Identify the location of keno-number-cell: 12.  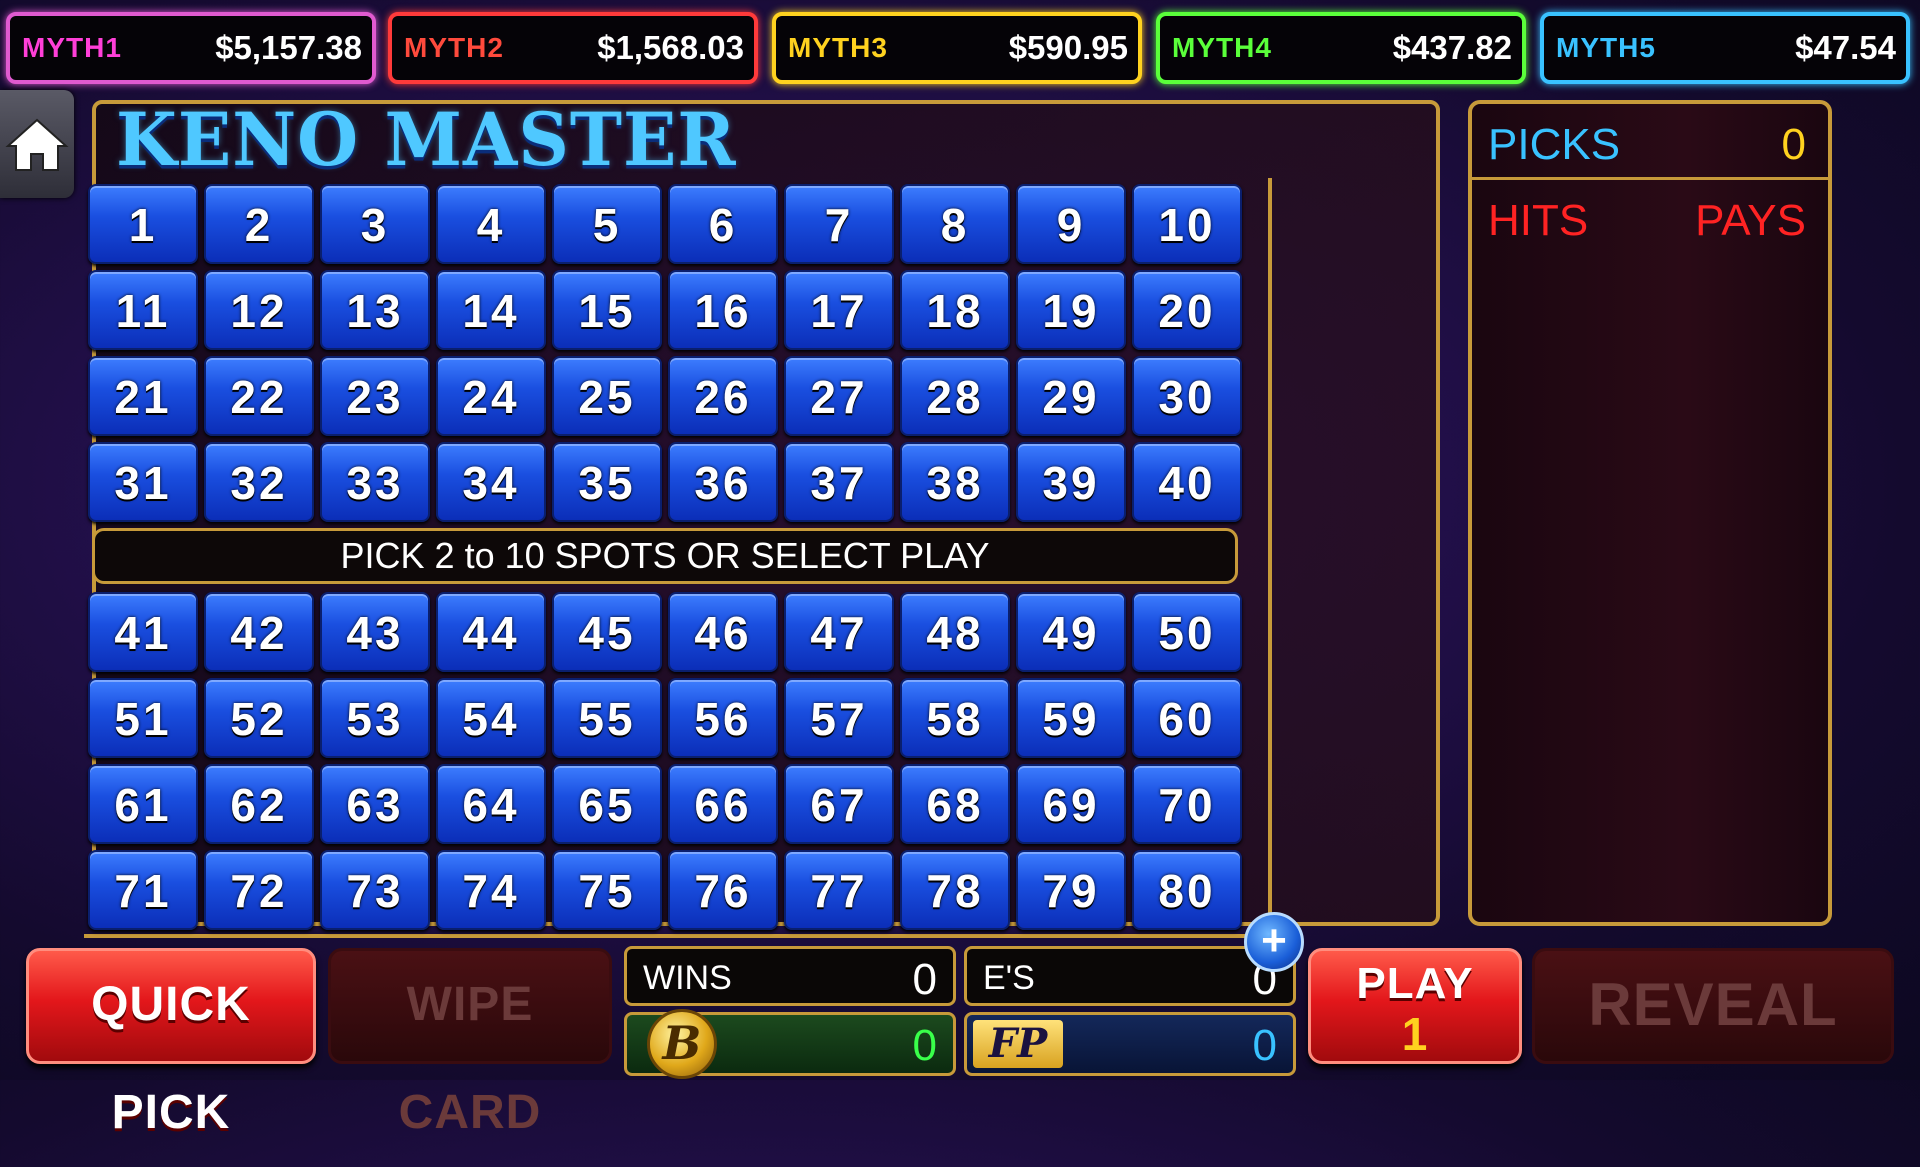
(259, 310).